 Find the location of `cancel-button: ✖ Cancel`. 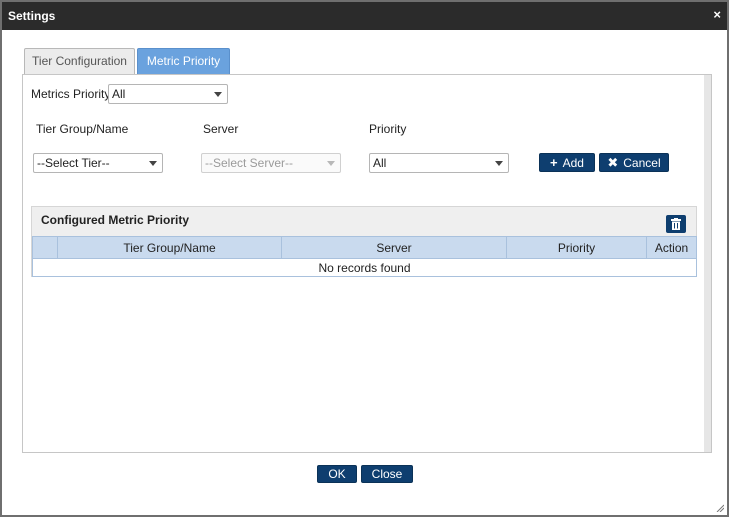

cancel-button: ✖ Cancel is located at coordinates (634, 162).